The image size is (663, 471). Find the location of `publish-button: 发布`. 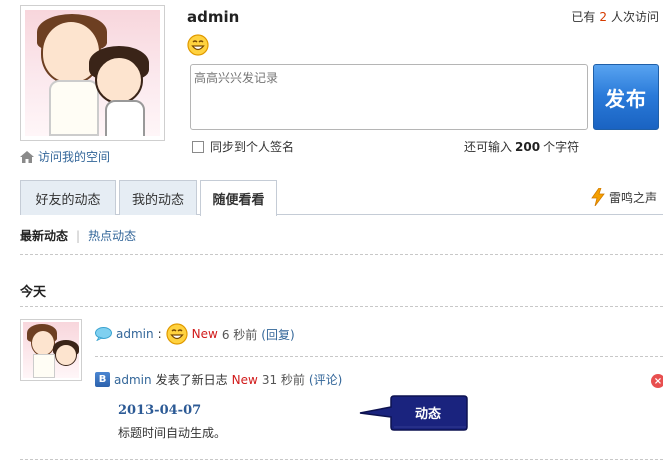

publish-button: 发布 is located at coordinates (626, 97).